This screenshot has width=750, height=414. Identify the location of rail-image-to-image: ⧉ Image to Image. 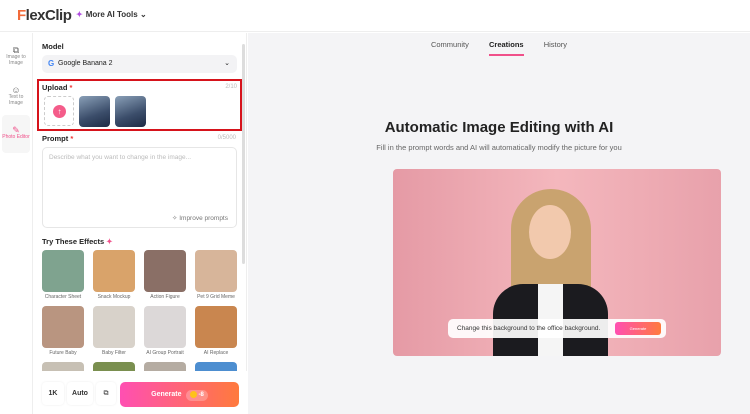
(16, 54).